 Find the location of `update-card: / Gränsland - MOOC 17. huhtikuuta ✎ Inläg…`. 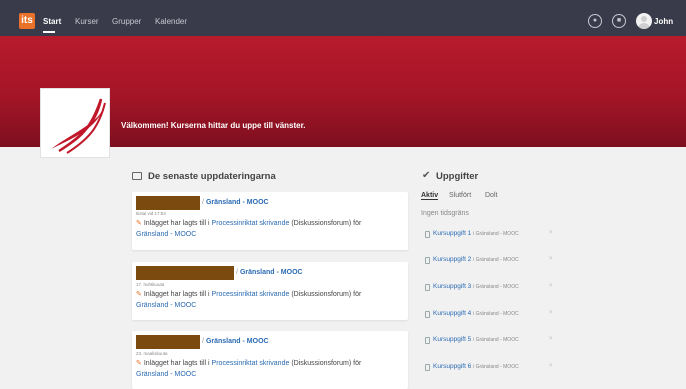

update-card: / Gränsland - MOOC 17. huhtikuuta ✎ Inläg… is located at coordinates (270, 291).